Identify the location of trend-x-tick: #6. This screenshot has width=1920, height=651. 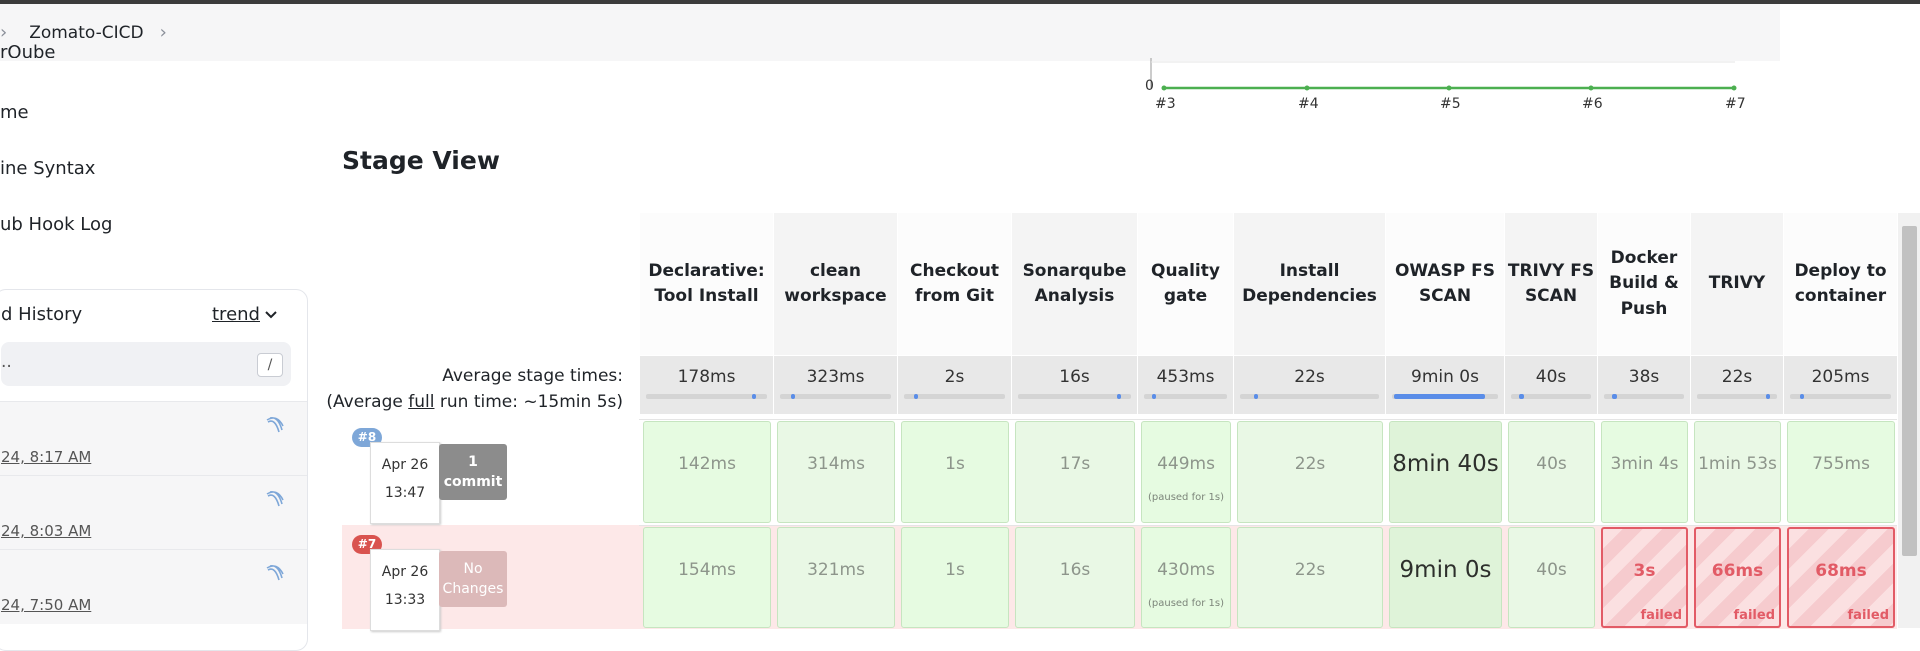
(1592, 104).